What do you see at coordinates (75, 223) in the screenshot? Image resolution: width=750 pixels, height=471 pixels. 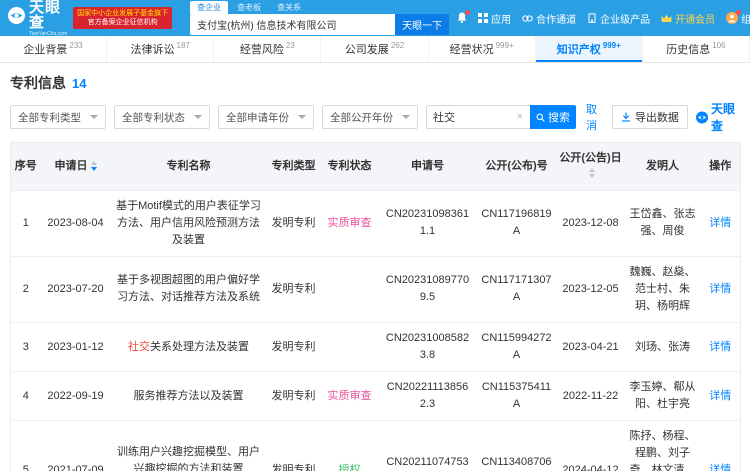 I see `cell-apply-date: 2023-08-04` at bounding box center [75, 223].